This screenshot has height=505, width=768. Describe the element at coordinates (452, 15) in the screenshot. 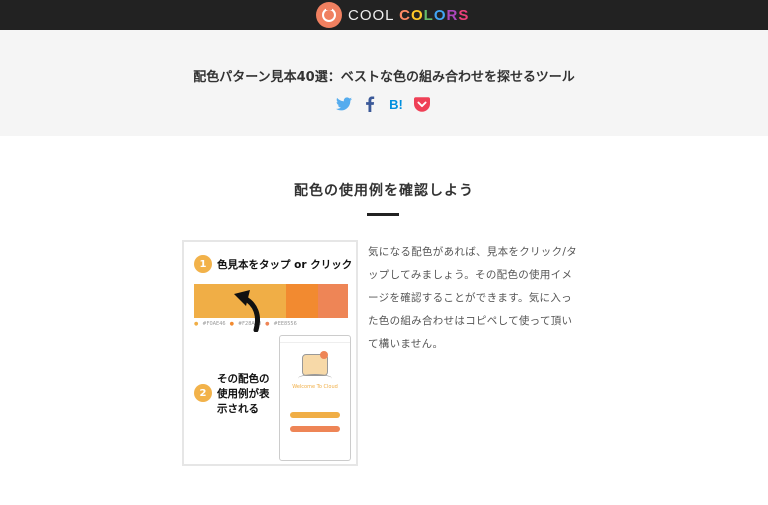

I see `logo-letter: R` at that location.